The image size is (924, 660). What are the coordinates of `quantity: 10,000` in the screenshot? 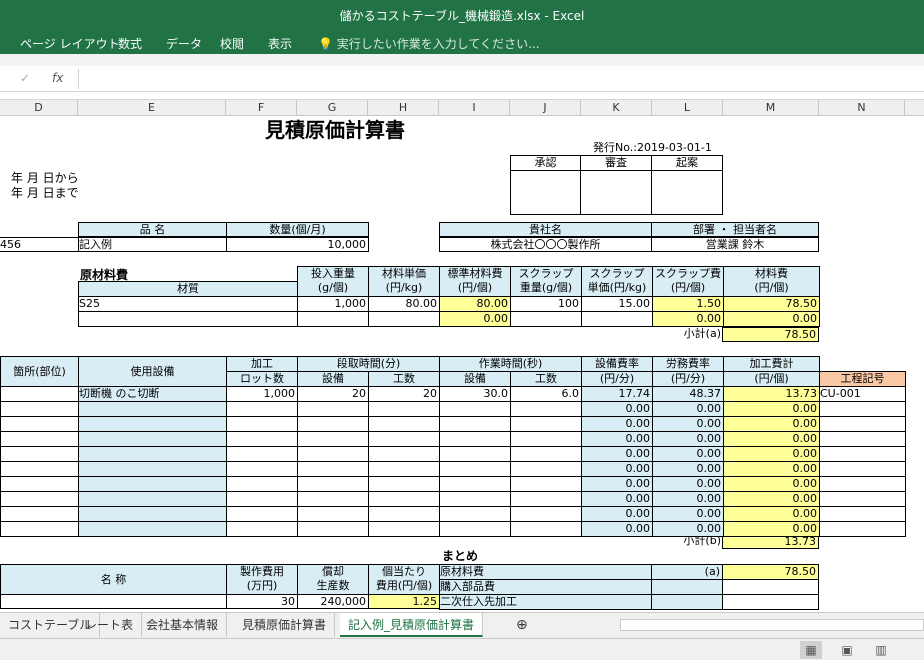 It's located at (297, 244).